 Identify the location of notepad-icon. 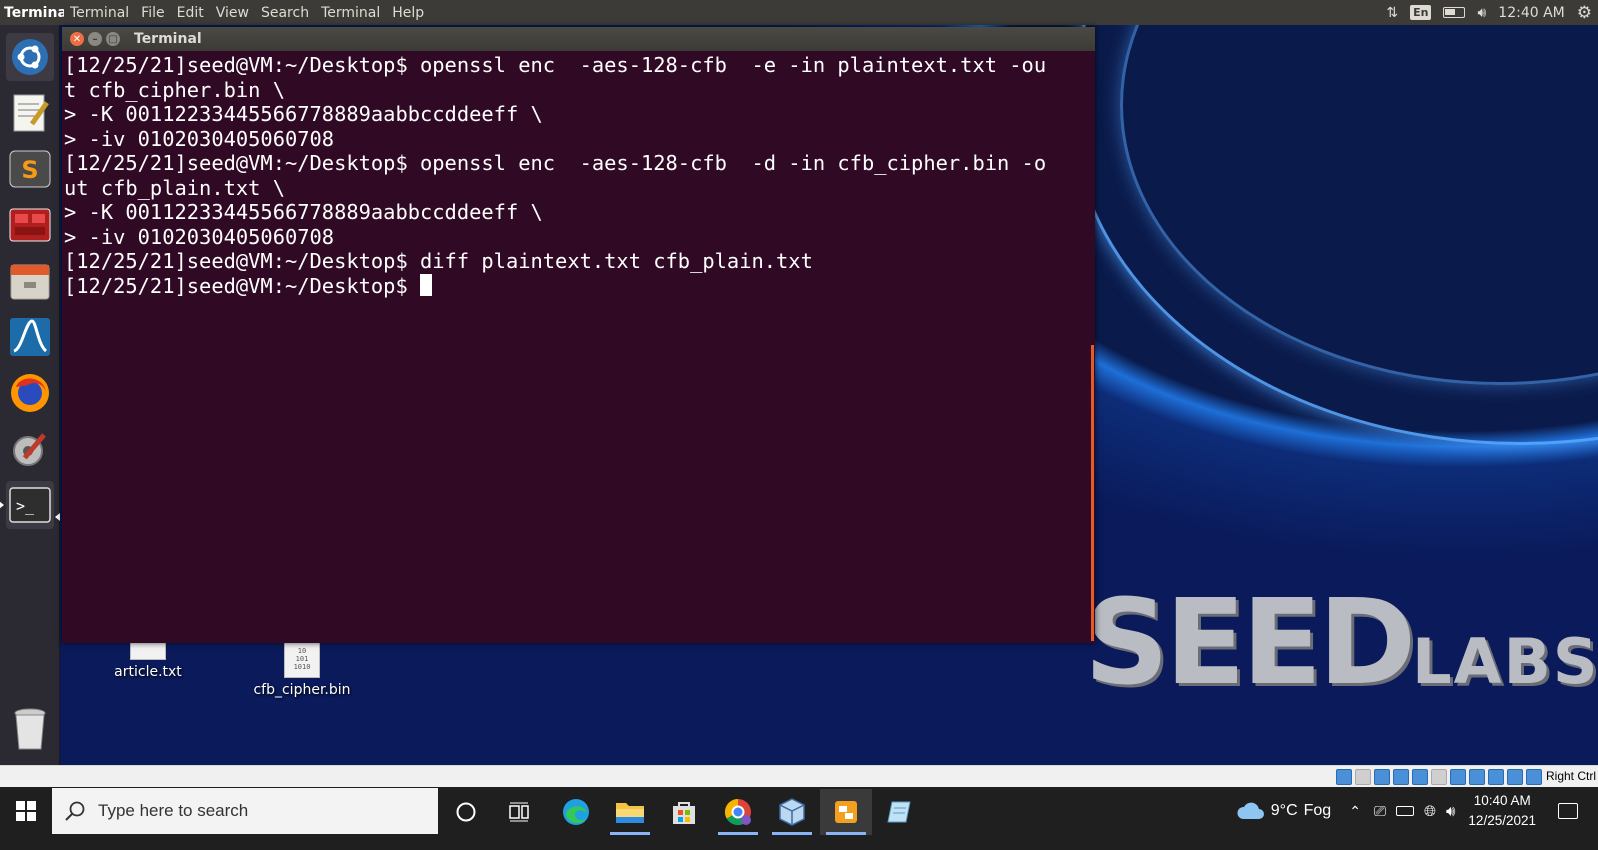
(899, 812).